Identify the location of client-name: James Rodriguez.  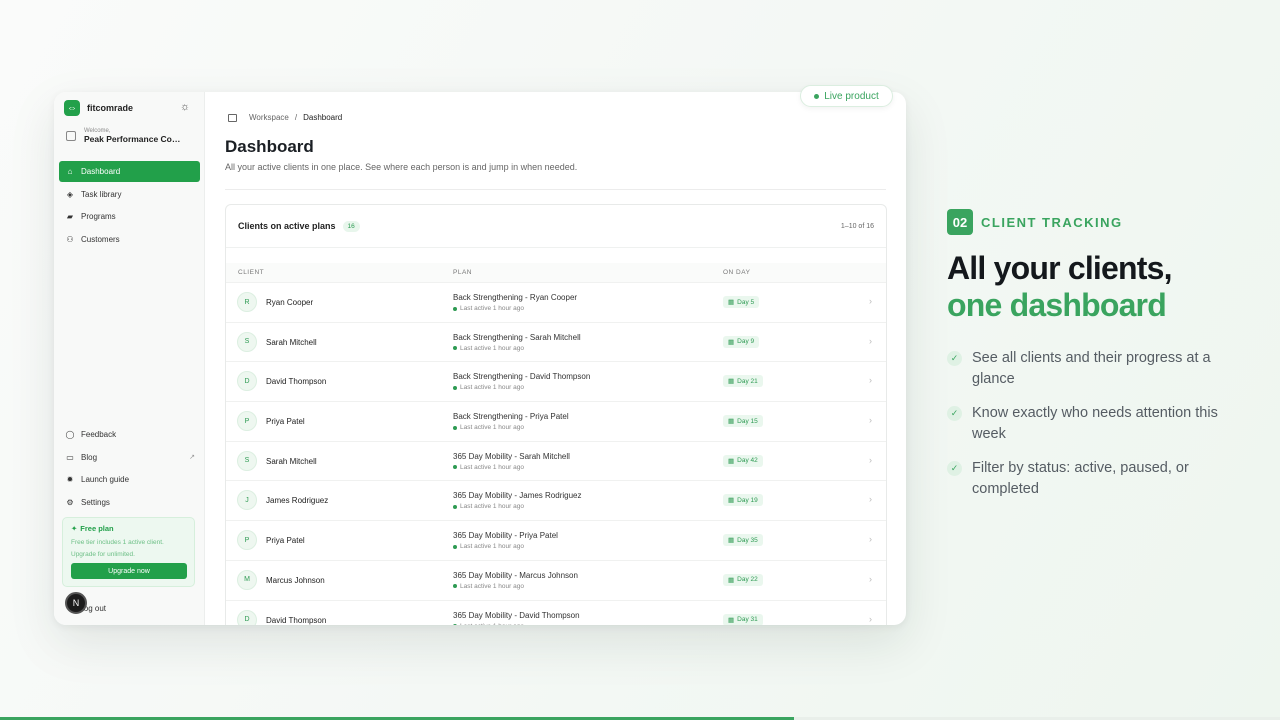
(297, 501).